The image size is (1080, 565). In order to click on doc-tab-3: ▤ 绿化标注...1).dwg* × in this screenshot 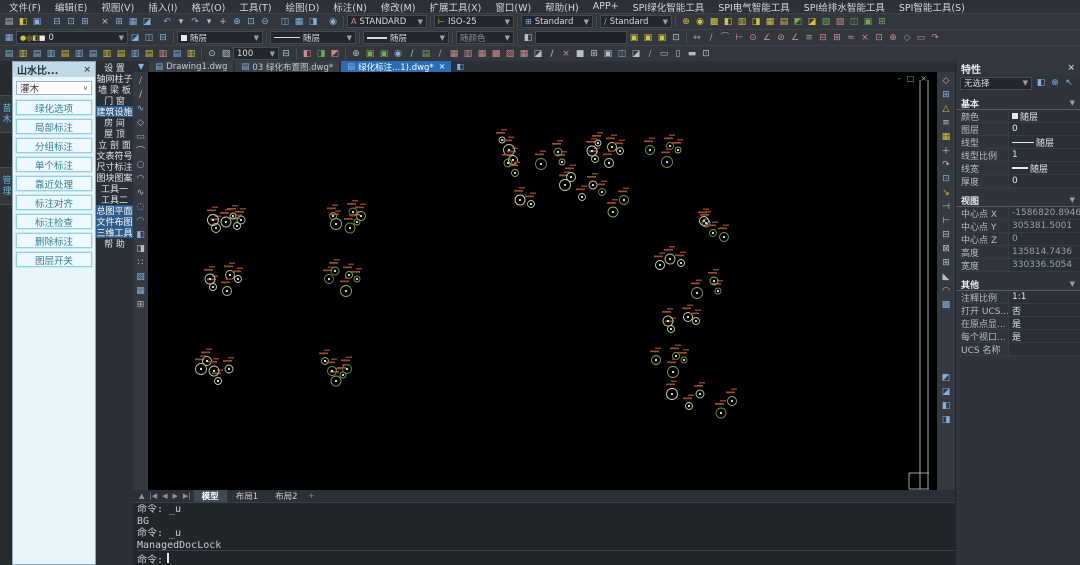, I will do `click(396, 67)`.